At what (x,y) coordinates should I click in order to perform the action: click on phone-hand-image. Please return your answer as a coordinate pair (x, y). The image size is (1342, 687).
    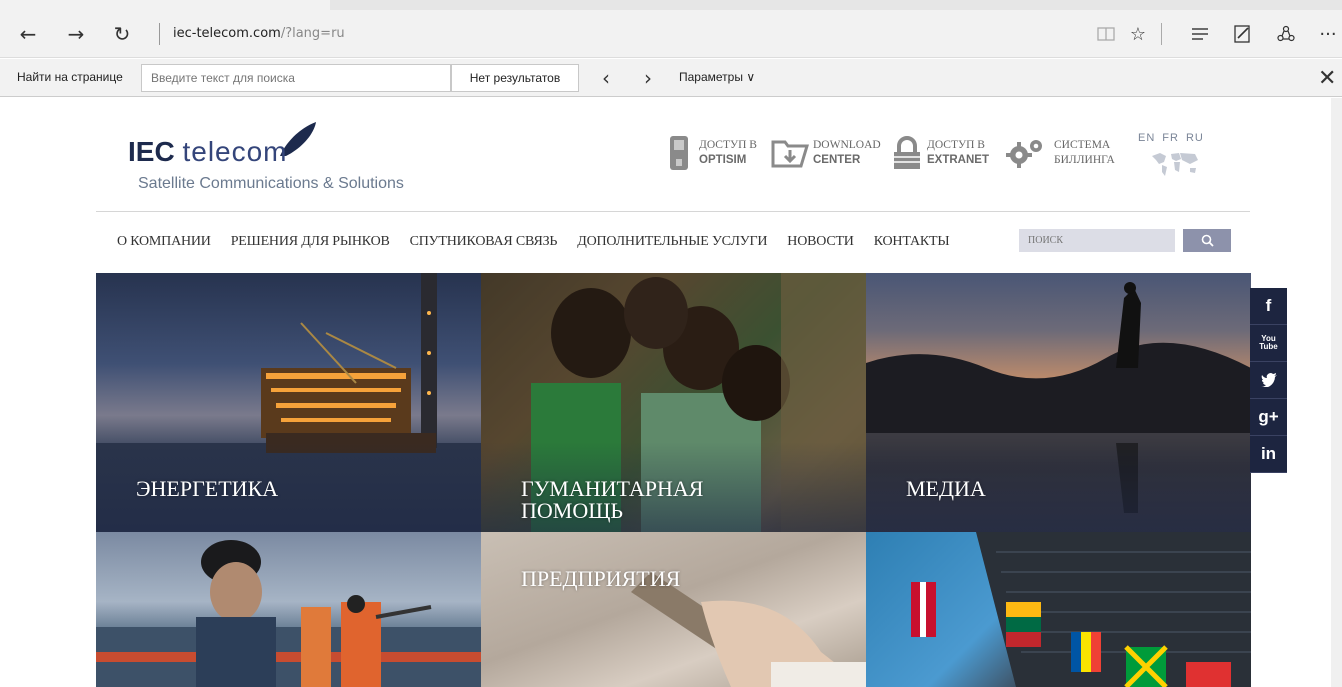
    Looking at the image, I should click on (748, 629).